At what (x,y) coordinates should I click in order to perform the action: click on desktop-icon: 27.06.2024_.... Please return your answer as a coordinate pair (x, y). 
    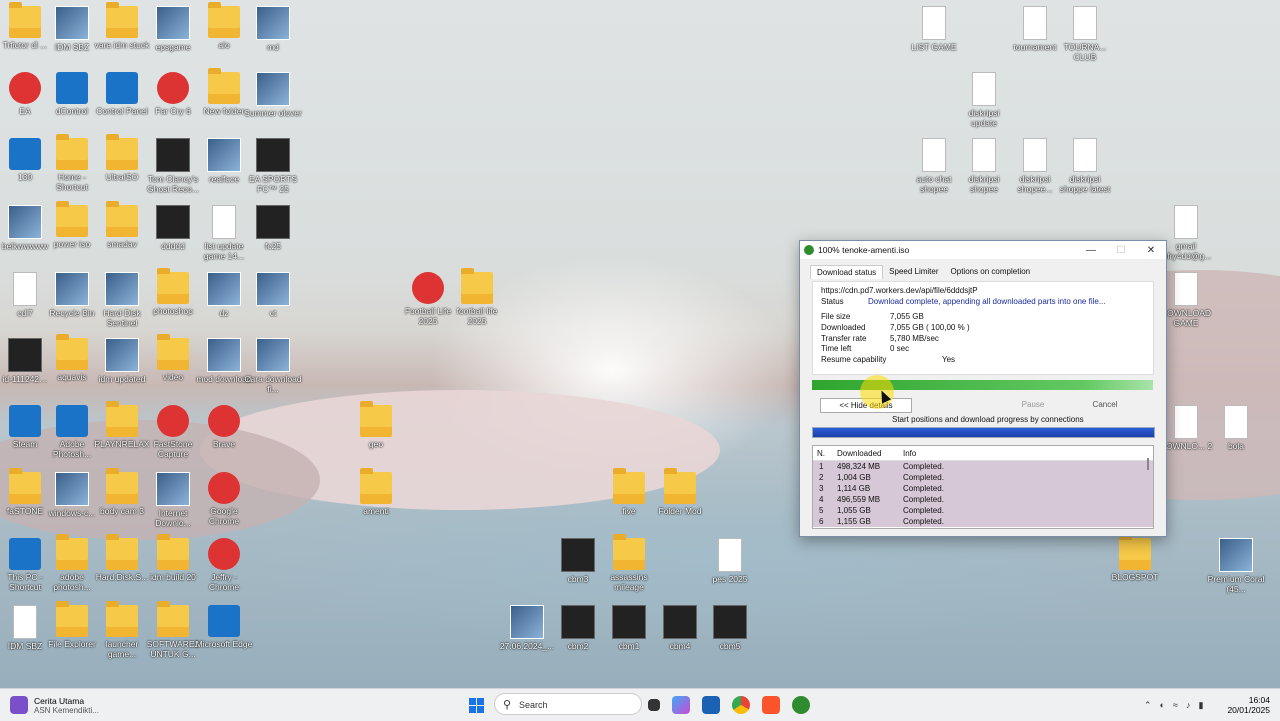
    Looking at the image, I should click on (527, 628).